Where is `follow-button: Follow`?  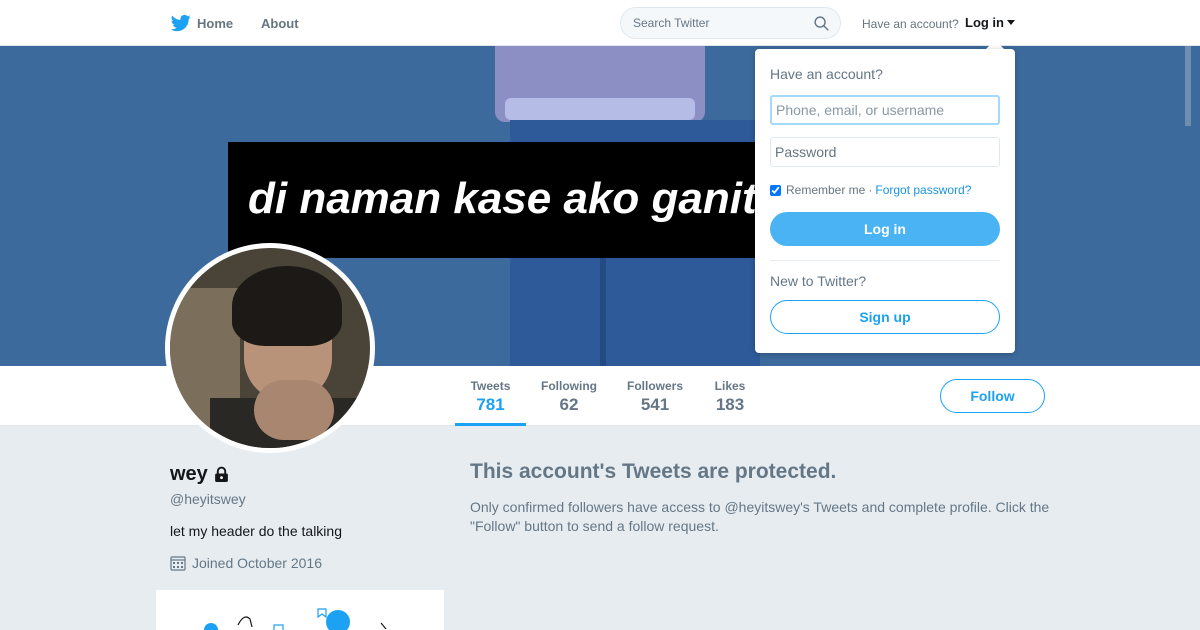 follow-button: Follow is located at coordinates (992, 396).